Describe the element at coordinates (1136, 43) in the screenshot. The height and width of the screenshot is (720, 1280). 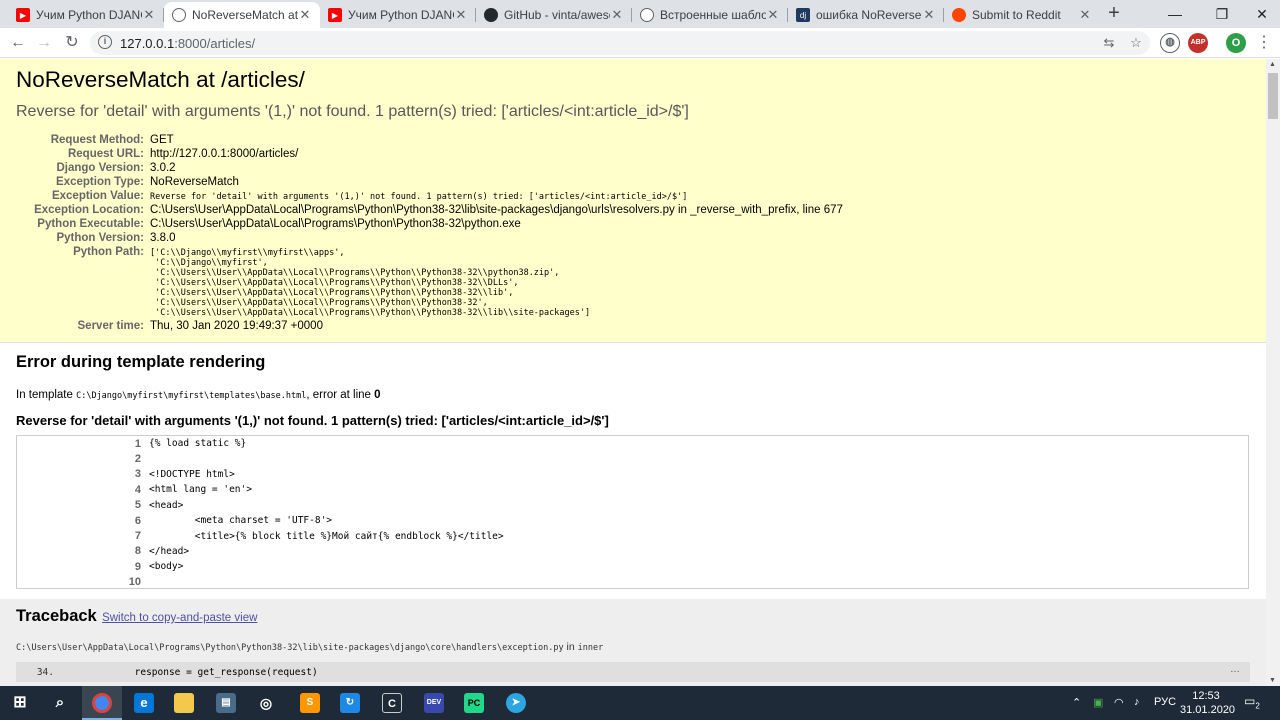
I see `bookmark-star-icon: ☆` at that location.